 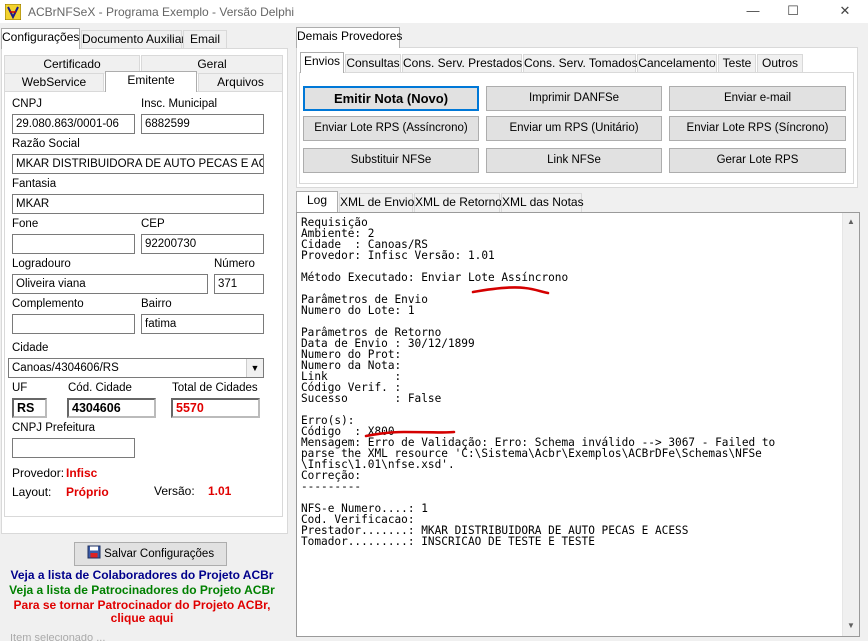 What do you see at coordinates (87, 492) in the screenshot?
I see `layout-value: Próprio` at bounding box center [87, 492].